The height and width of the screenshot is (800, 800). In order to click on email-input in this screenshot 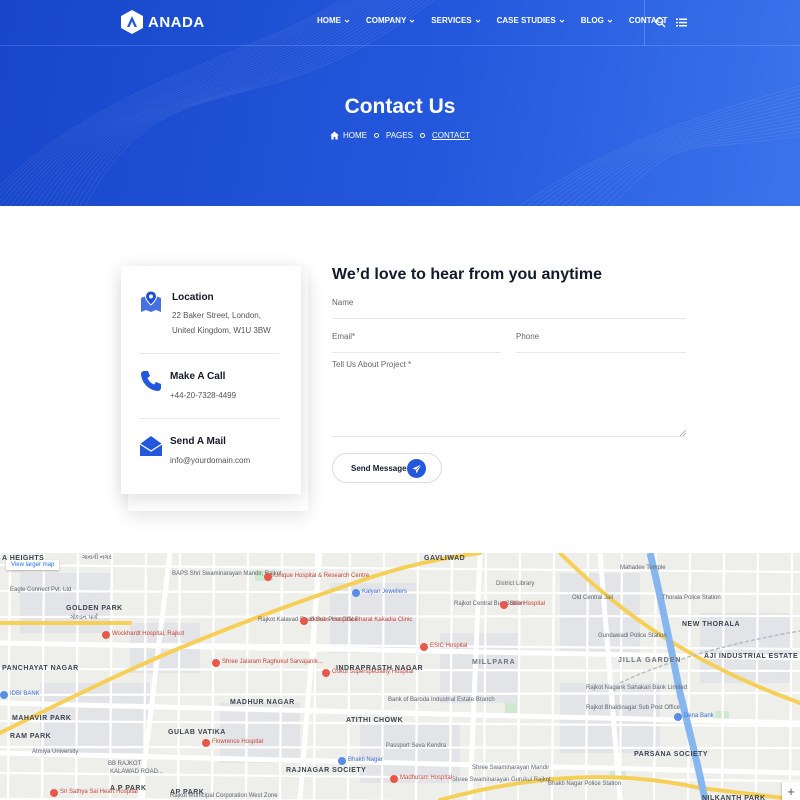, I will do `click(416, 336)`.